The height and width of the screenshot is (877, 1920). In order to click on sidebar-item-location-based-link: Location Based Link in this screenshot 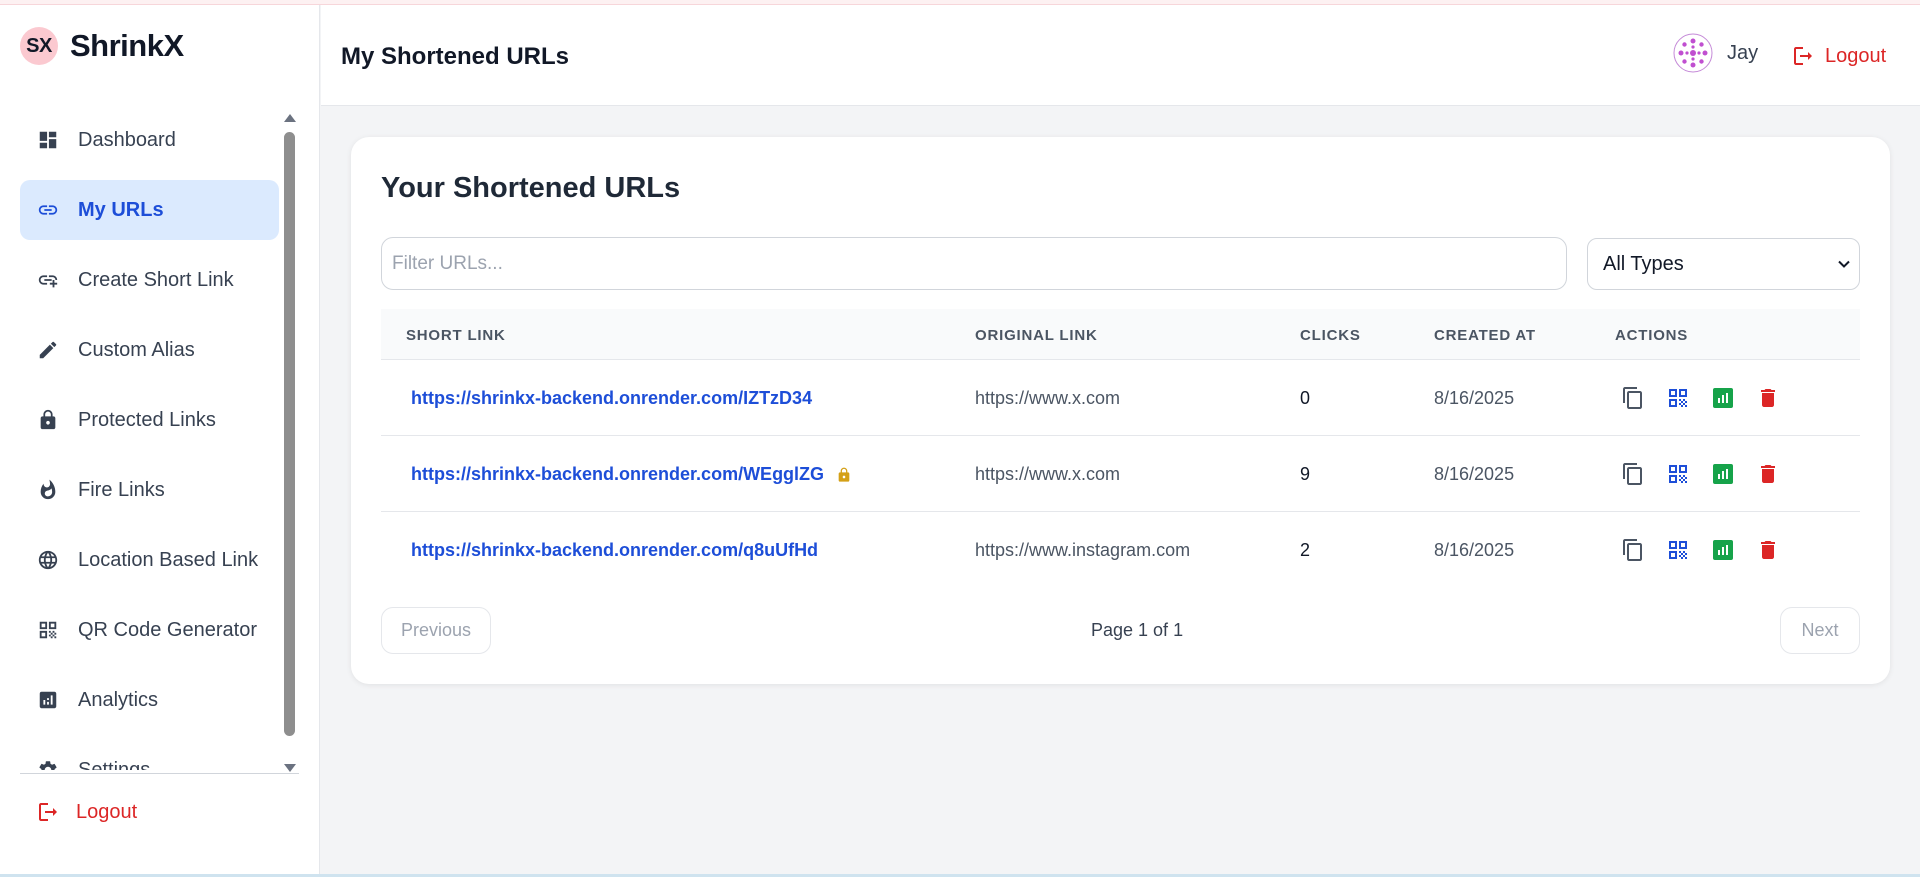, I will do `click(149, 560)`.